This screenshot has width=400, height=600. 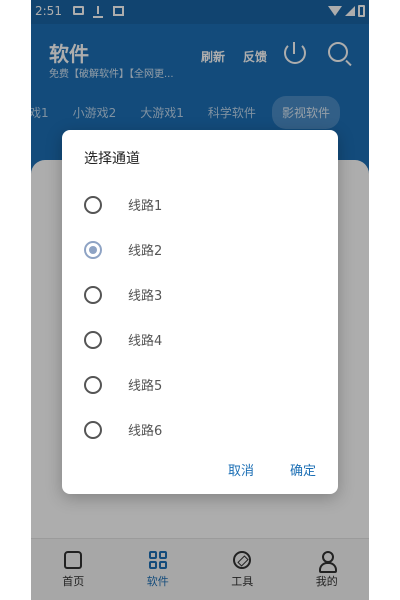 What do you see at coordinates (145, 296) in the screenshot?
I see `channel-option-label: 线路3` at bounding box center [145, 296].